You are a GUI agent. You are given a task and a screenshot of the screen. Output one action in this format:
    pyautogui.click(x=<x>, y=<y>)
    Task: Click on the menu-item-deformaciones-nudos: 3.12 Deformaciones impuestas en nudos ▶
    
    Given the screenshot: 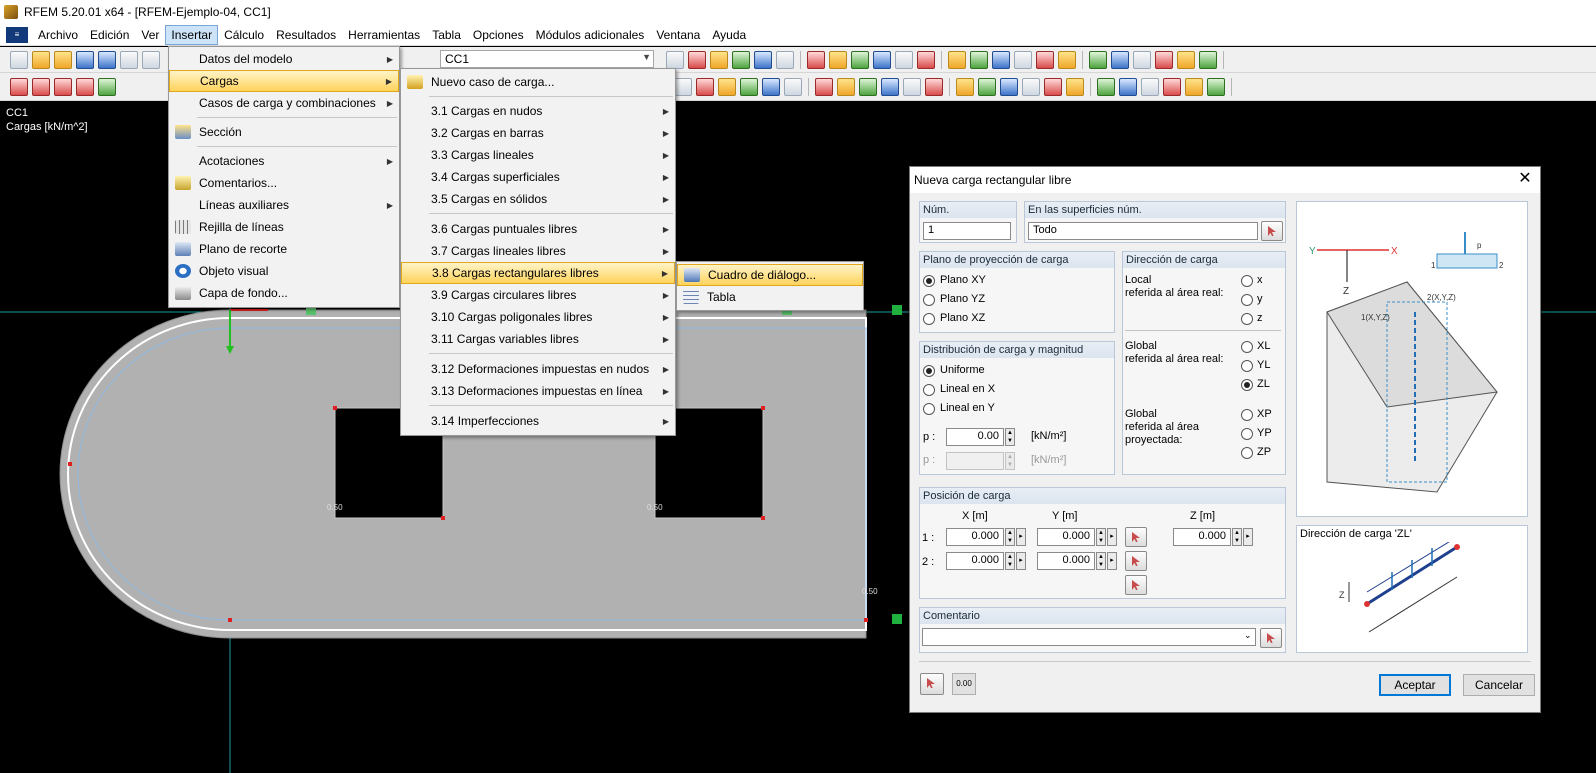 What is the action you would take?
    pyautogui.click(x=538, y=369)
    